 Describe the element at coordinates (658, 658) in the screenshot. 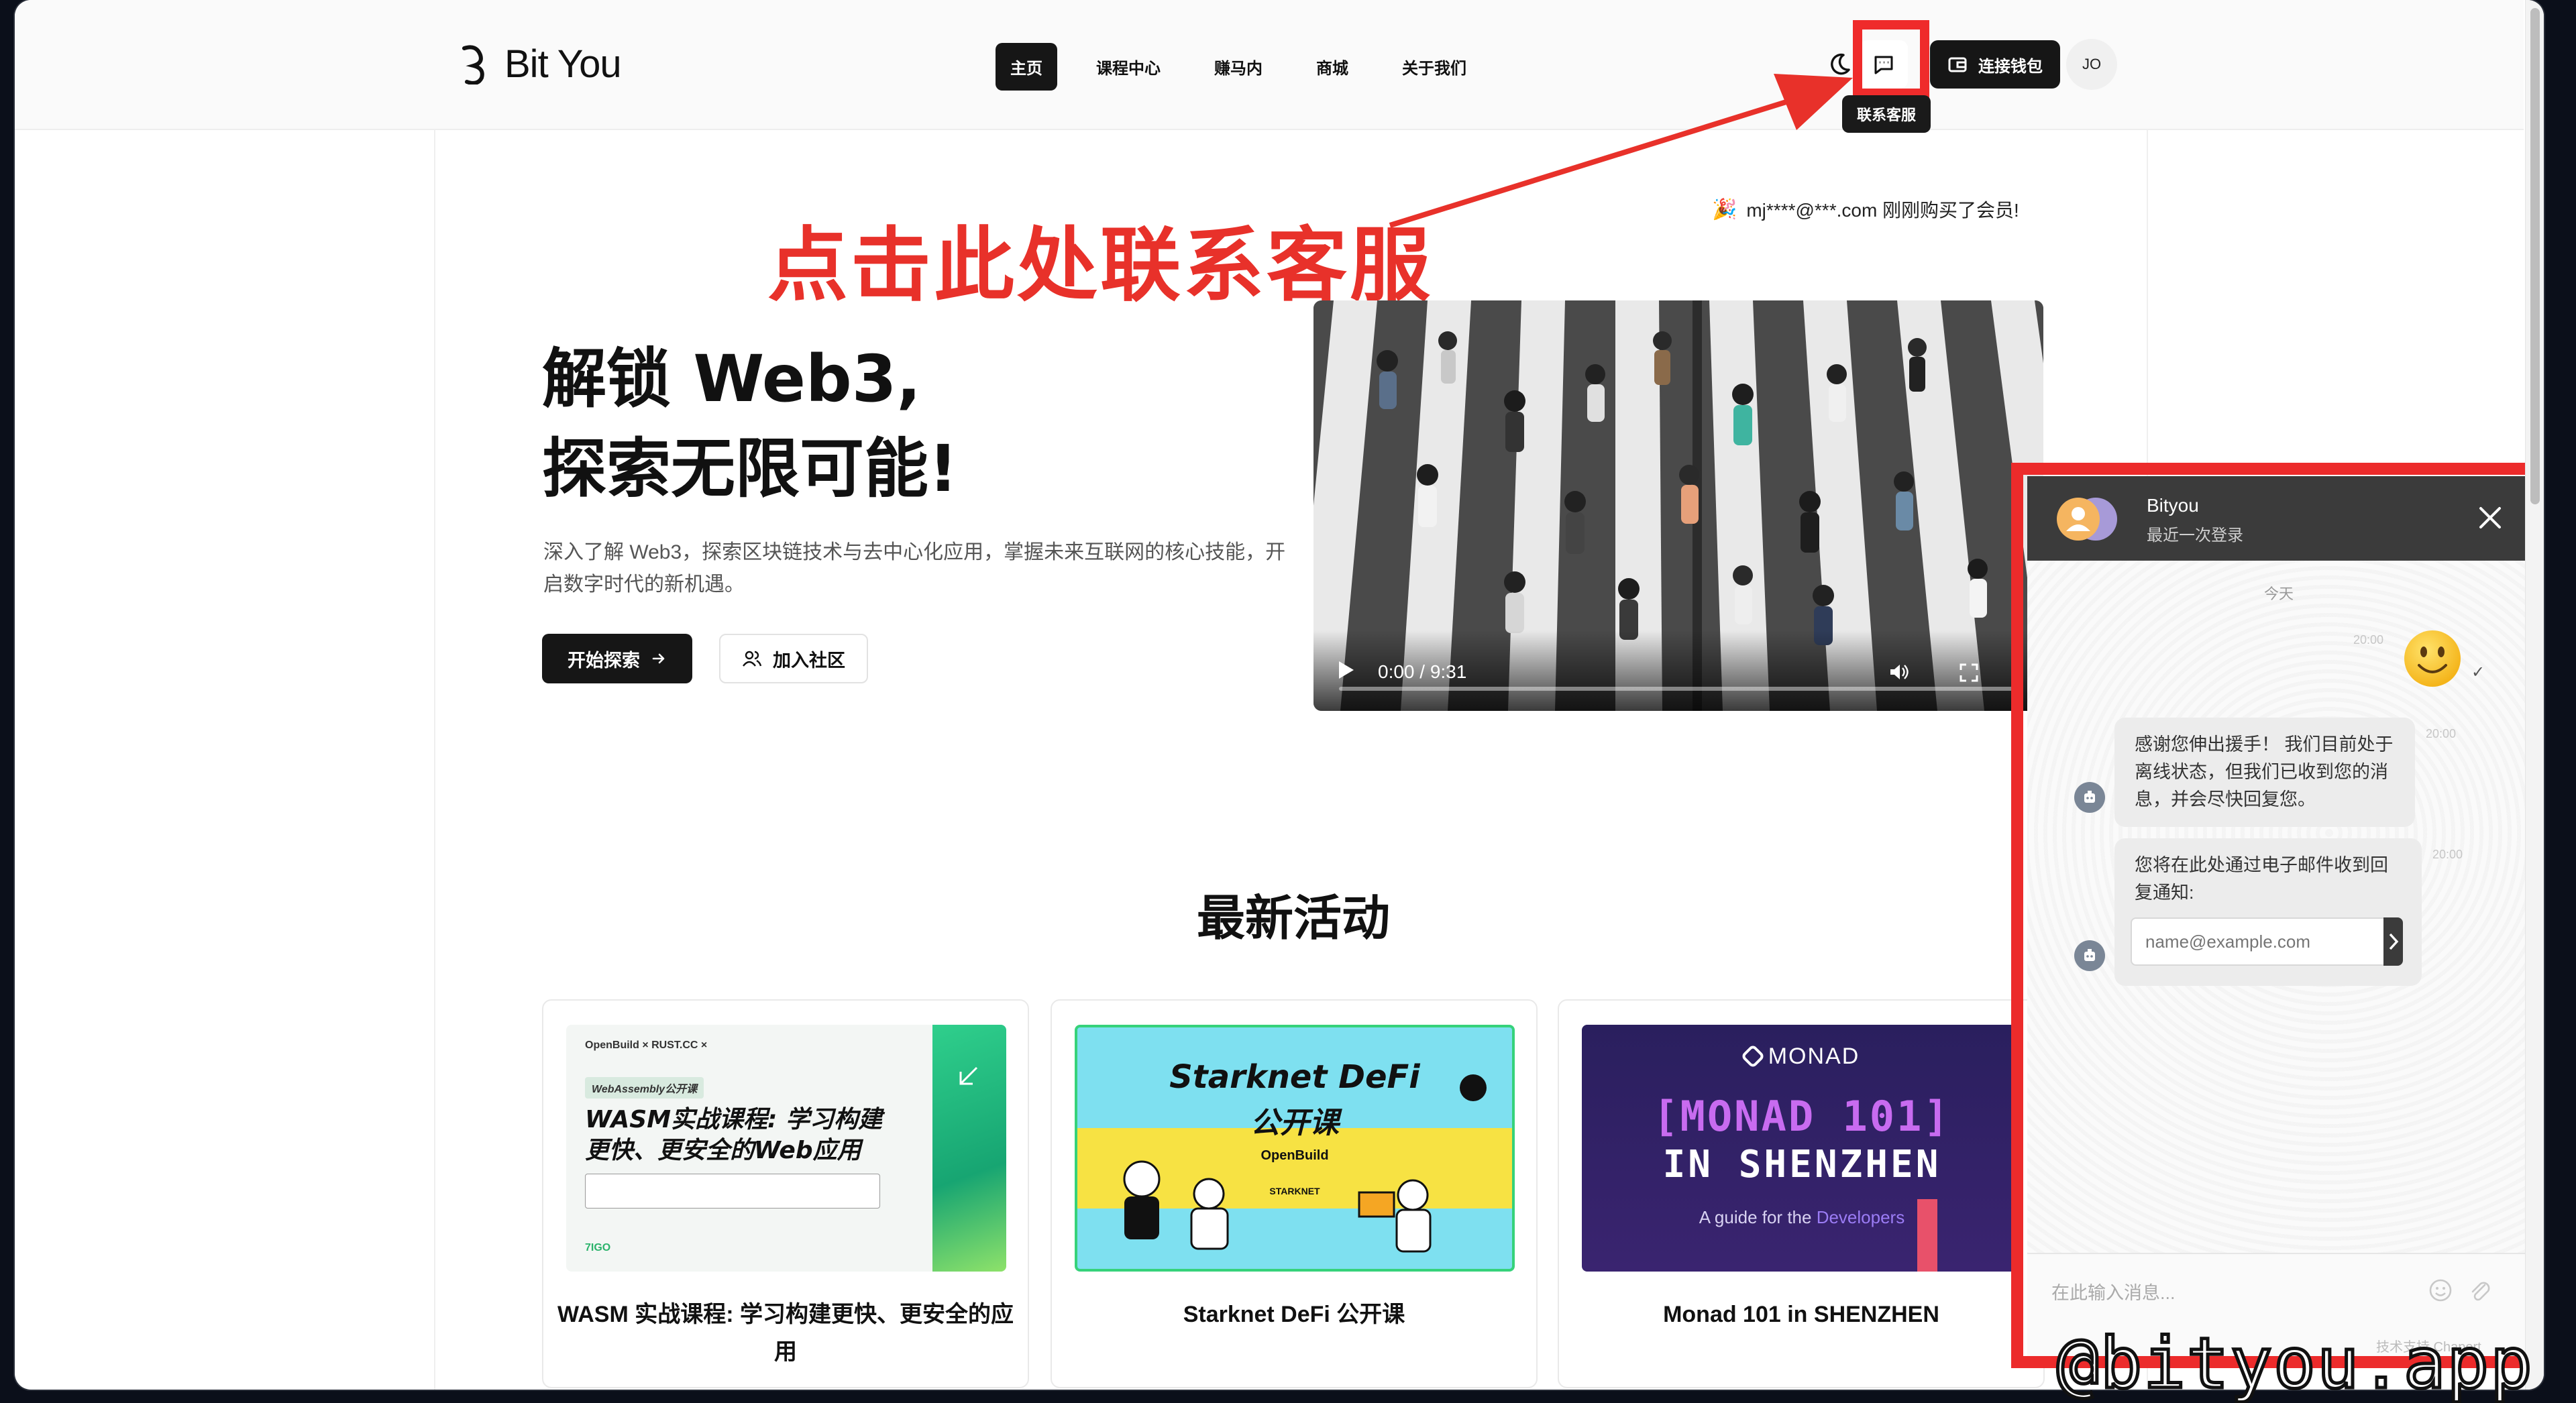

I see `arrow-right-icon` at that location.